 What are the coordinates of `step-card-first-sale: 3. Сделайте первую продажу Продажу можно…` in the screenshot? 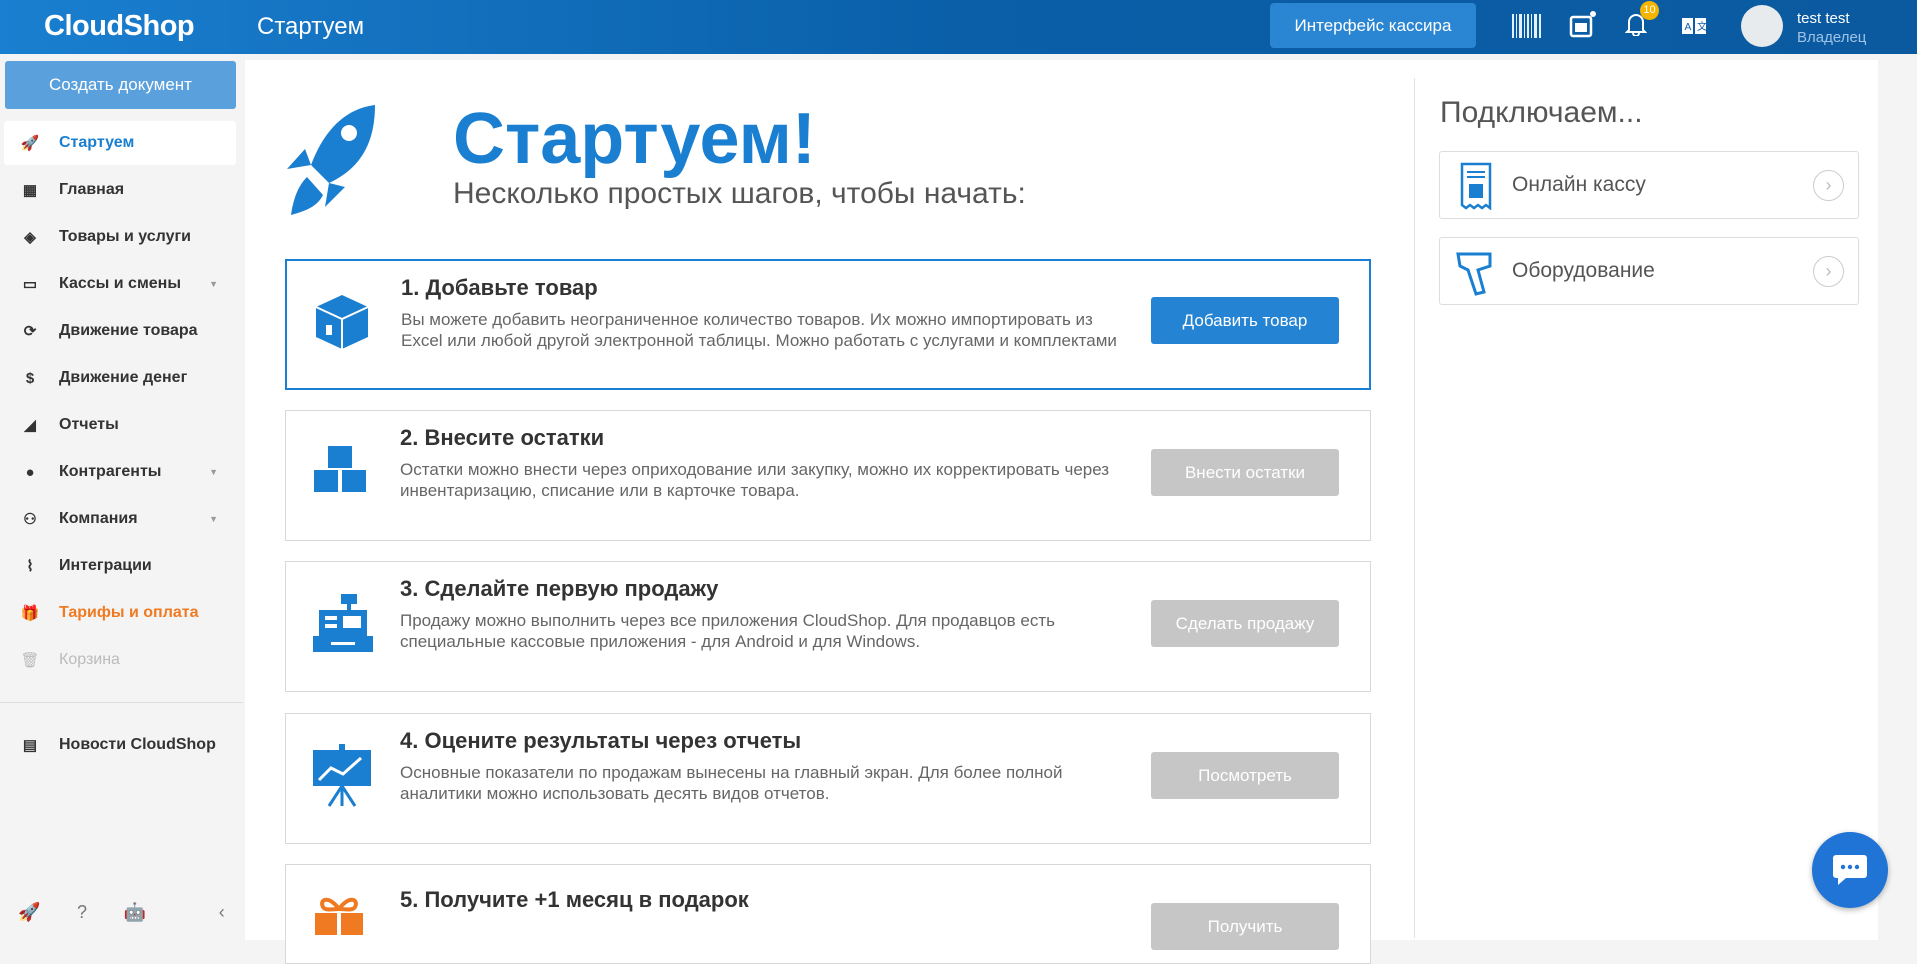 It's located at (828, 626).